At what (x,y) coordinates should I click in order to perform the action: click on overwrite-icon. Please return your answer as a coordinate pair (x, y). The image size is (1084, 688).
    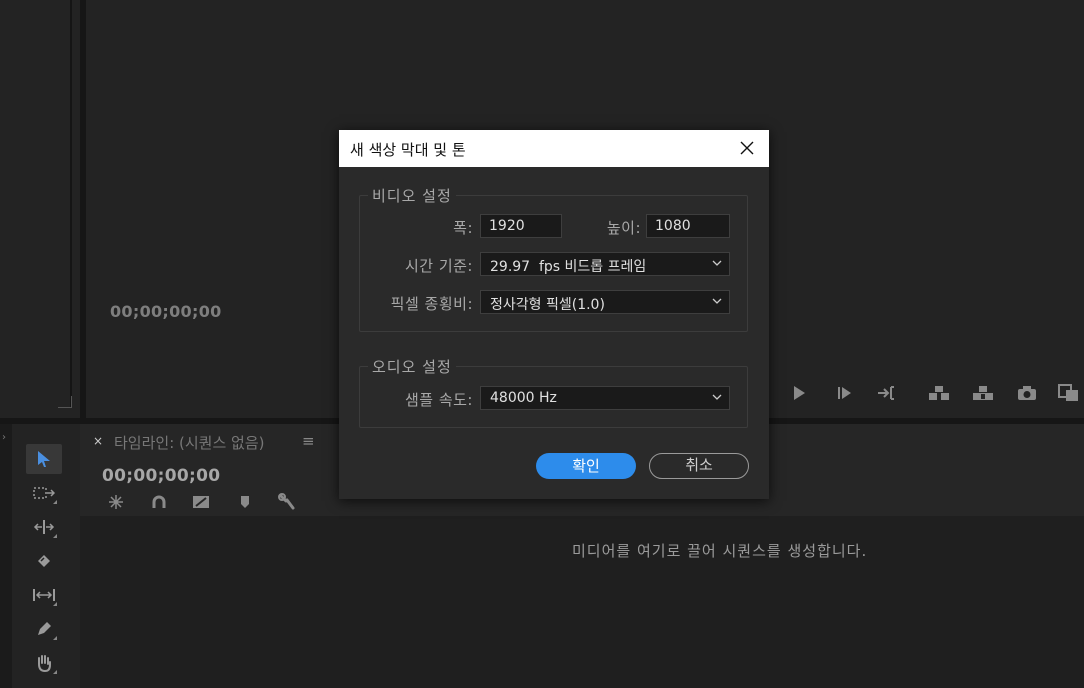
    Looking at the image, I should click on (983, 393).